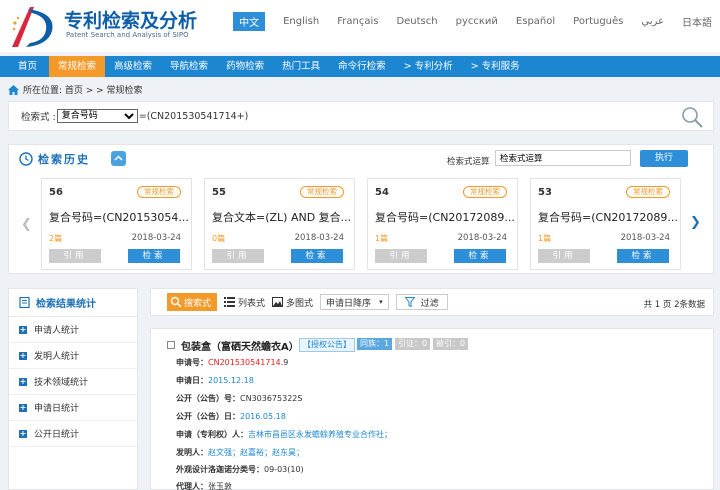  Describe the element at coordinates (327, 345) in the screenshot. I see `grant-badge: 【授权公告】` at that location.